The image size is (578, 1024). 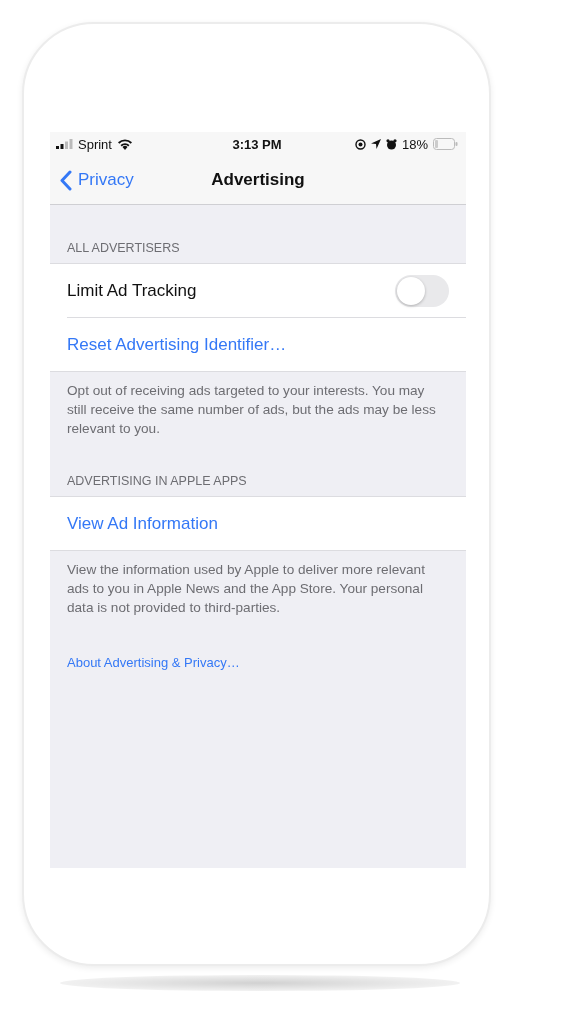 I want to click on setting-link: View Ad Information, so click(x=142, y=523).